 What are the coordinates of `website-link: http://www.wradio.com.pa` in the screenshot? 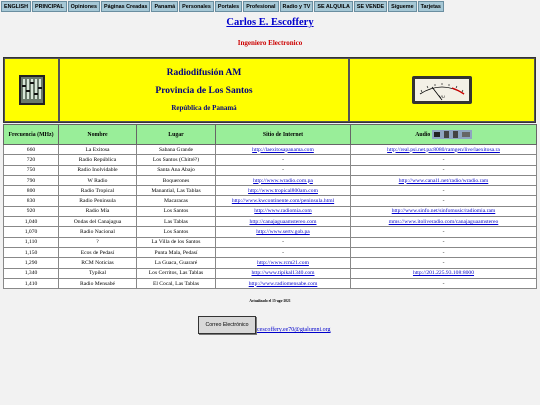 It's located at (283, 181).